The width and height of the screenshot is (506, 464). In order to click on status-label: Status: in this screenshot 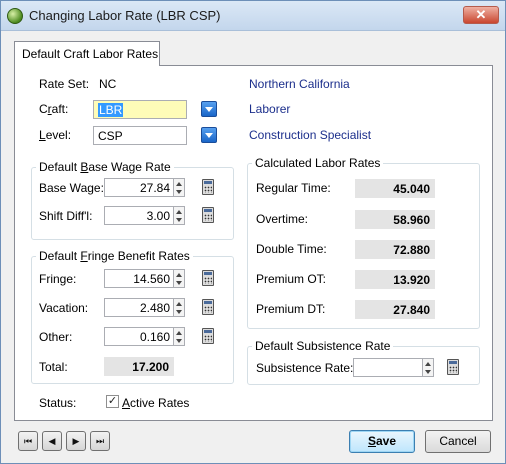, I will do `click(58, 403)`.